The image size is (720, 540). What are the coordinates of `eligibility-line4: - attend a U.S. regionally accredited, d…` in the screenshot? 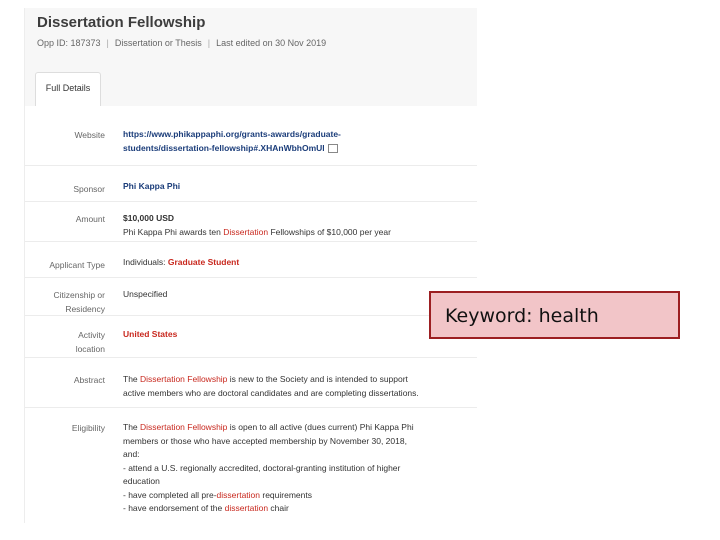 It's located at (262, 467).